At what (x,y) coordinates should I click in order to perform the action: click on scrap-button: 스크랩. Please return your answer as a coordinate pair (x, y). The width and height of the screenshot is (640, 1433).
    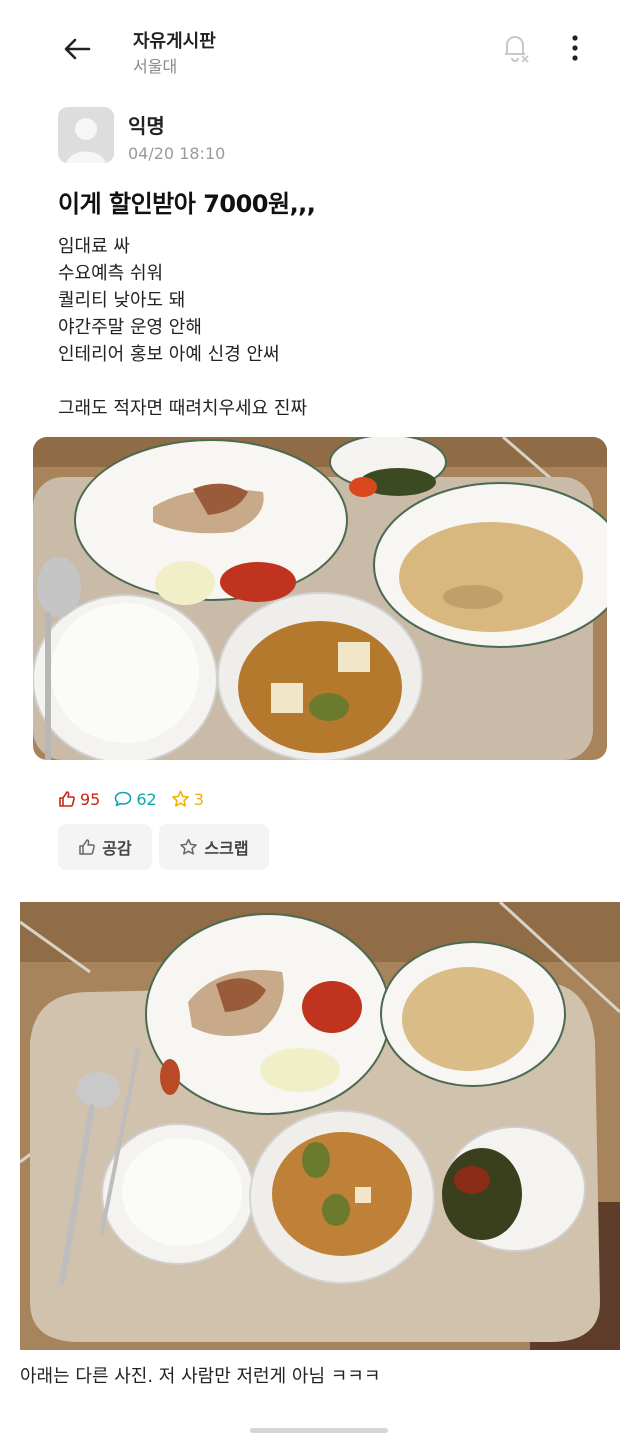
    Looking at the image, I should click on (214, 847).